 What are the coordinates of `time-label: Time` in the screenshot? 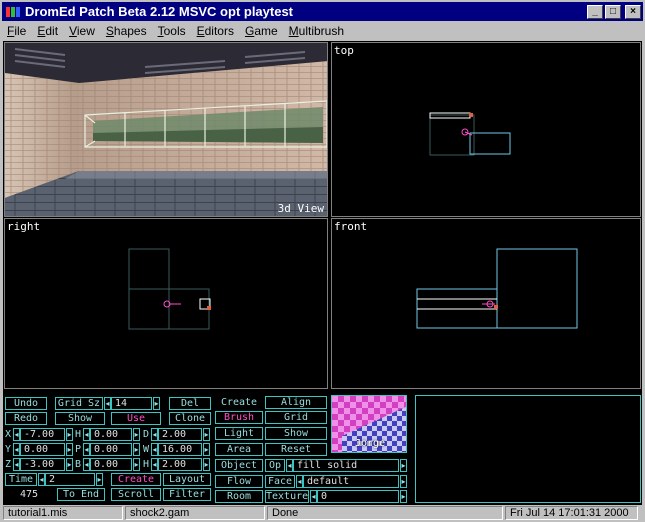 It's located at (21, 479).